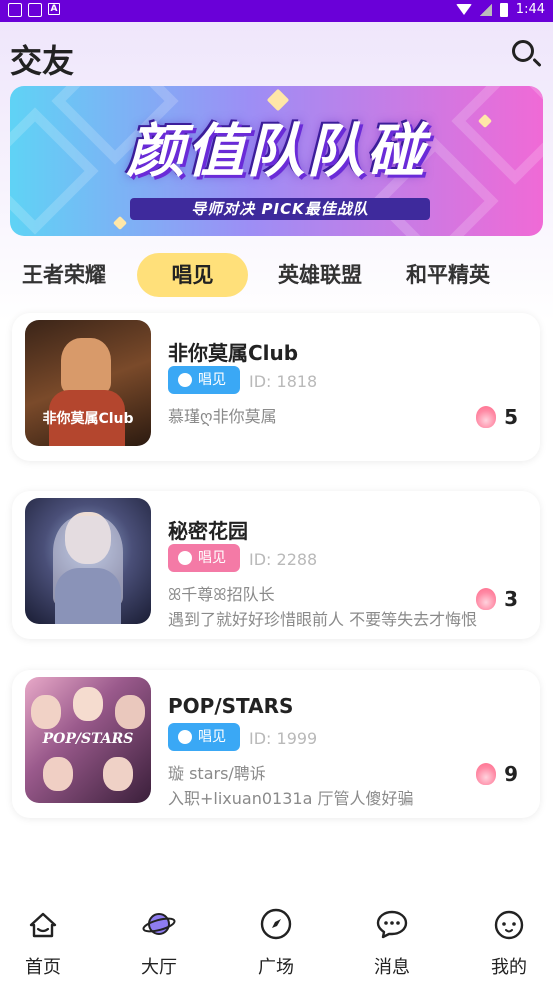 This screenshot has height=987, width=553. What do you see at coordinates (511, 774) in the screenshot?
I see `heat-count: 9` at bounding box center [511, 774].